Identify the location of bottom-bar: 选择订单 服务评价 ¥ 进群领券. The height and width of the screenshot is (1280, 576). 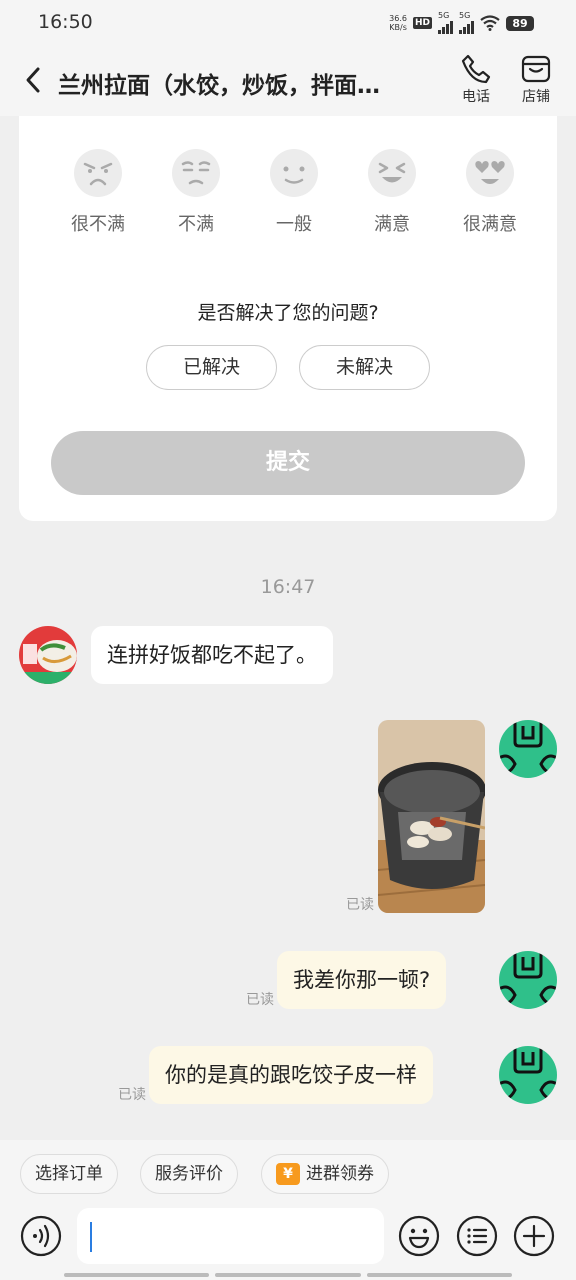
(288, 1210).